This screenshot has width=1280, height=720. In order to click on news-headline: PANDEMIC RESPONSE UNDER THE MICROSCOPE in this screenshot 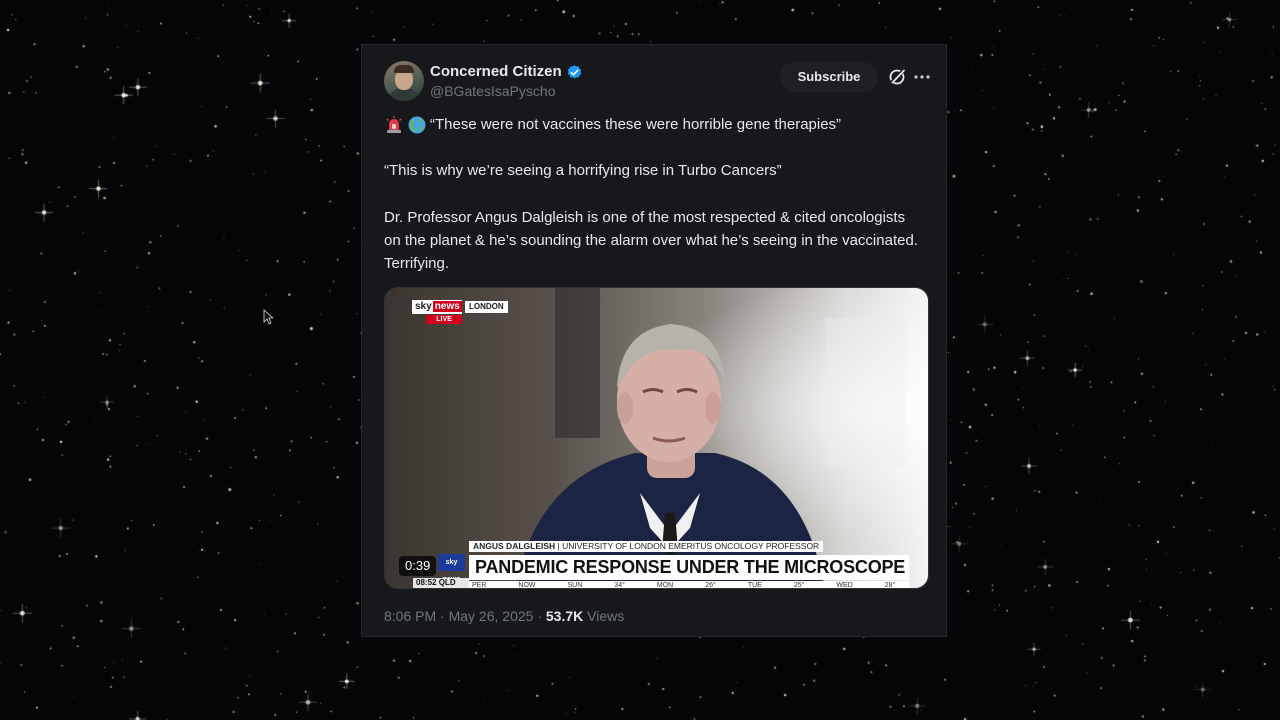, I will do `click(689, 567)`.